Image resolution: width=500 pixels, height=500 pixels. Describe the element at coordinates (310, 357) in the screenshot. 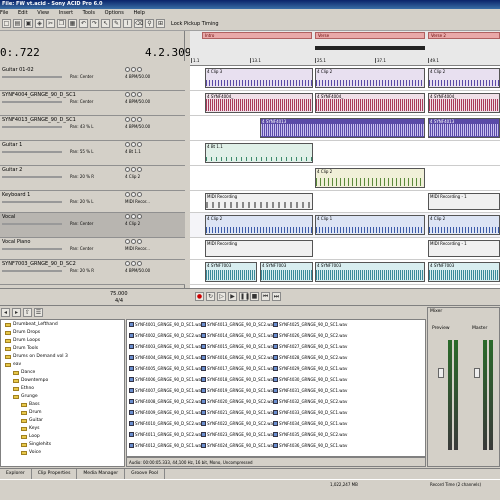

I see `file-item: SYNF4028_GRNGE_90_D_SC2.wav` at that location.